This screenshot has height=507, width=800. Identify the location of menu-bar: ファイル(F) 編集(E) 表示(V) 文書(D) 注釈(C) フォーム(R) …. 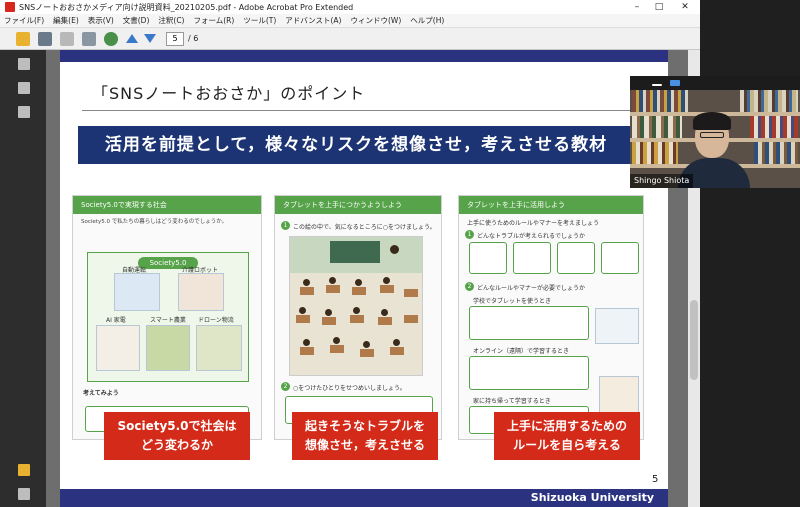
(350, 21).